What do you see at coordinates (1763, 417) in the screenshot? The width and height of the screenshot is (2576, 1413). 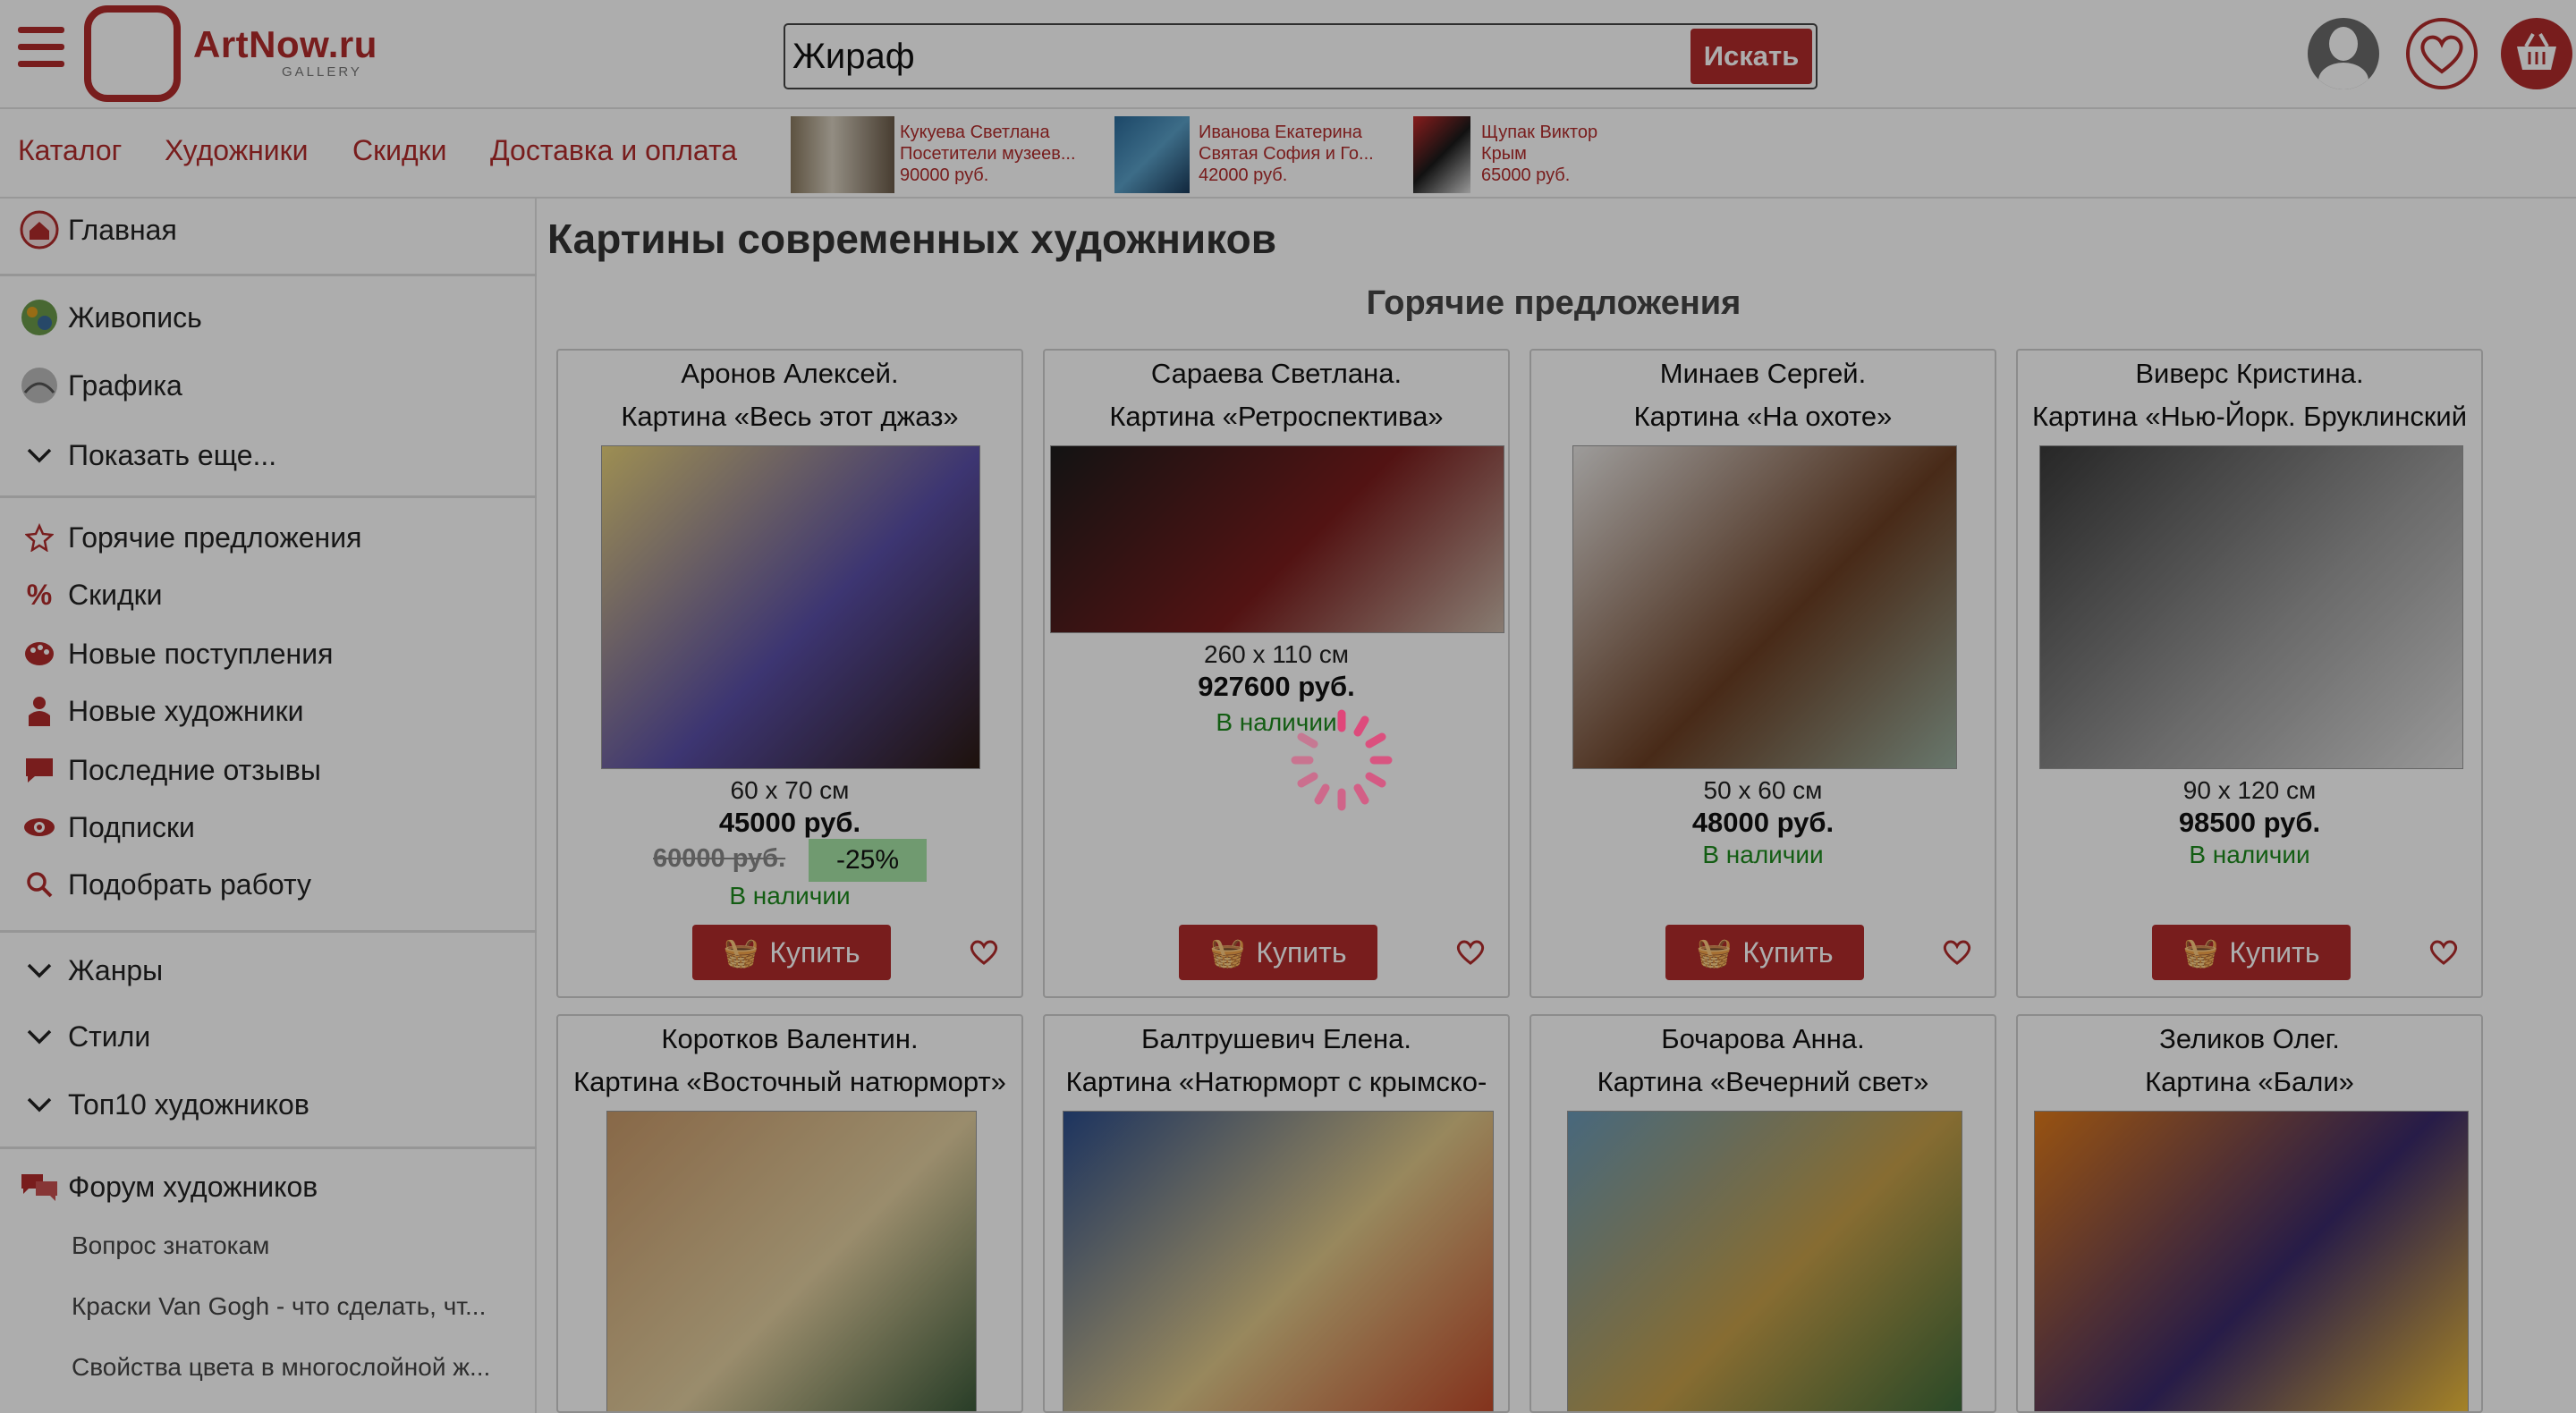 I see `card-title: Картина «На охоте»` at bounding box center [1763, 417].